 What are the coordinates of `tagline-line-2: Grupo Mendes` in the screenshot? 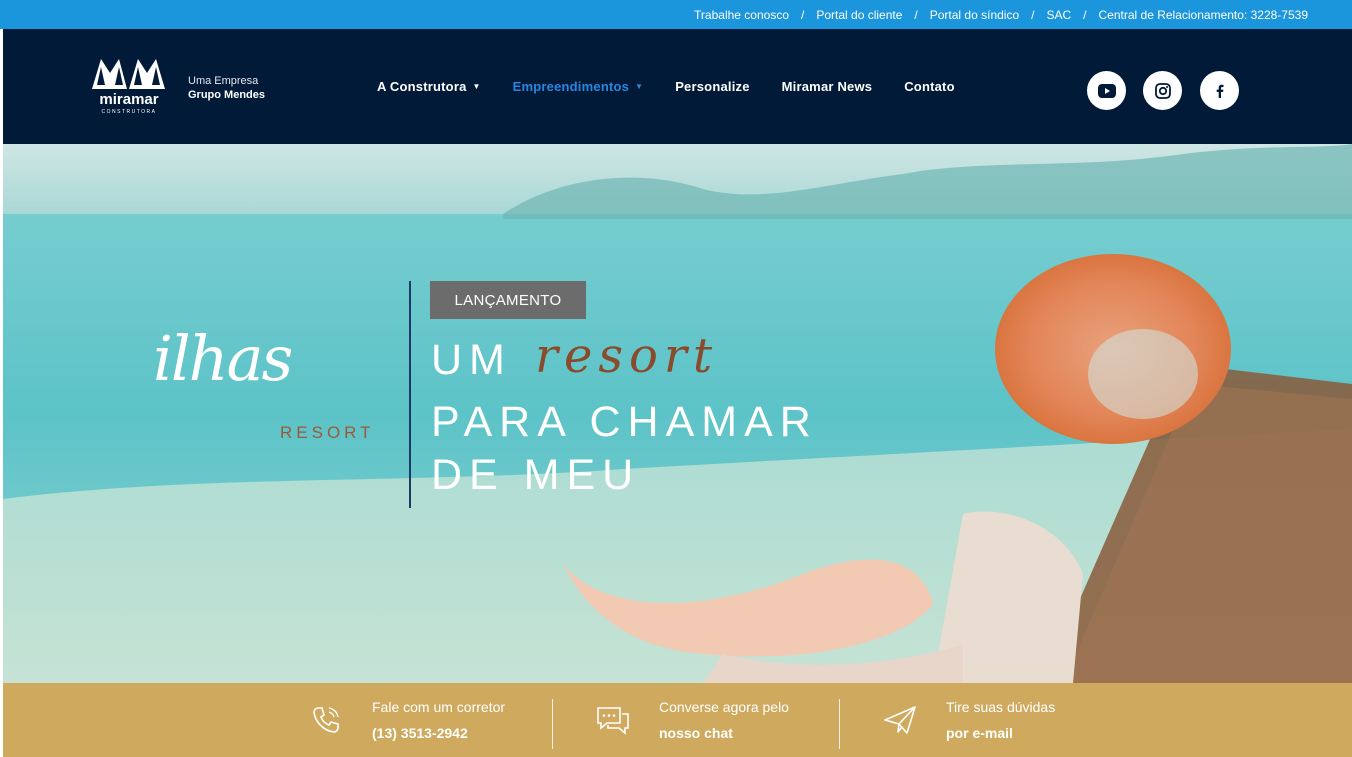 It's located at (227, 95).